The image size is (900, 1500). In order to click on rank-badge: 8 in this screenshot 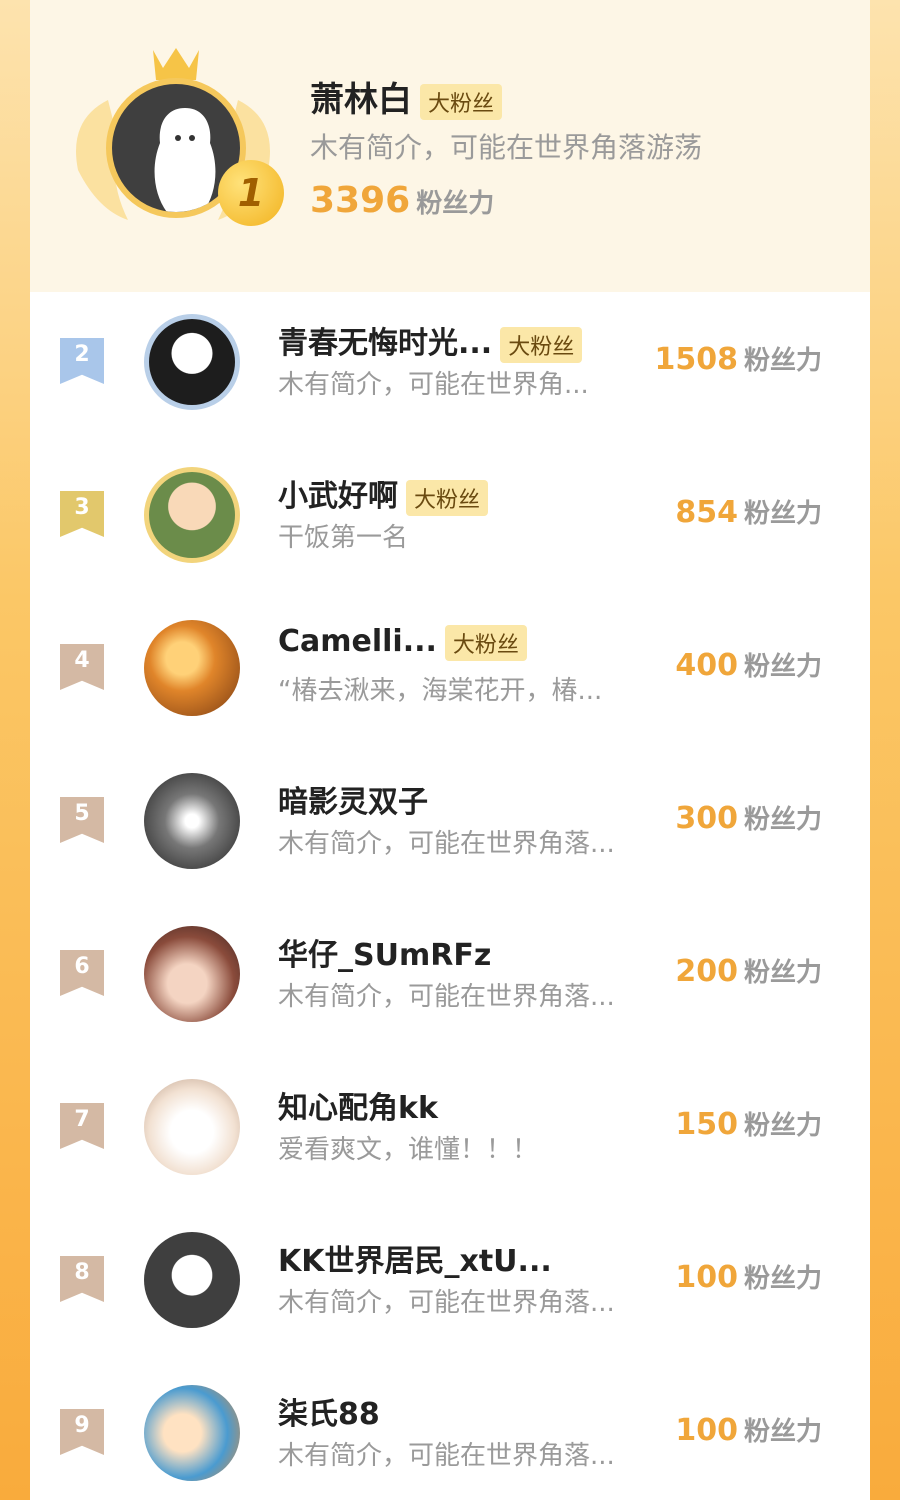, I will do `click(82, 1279)`.